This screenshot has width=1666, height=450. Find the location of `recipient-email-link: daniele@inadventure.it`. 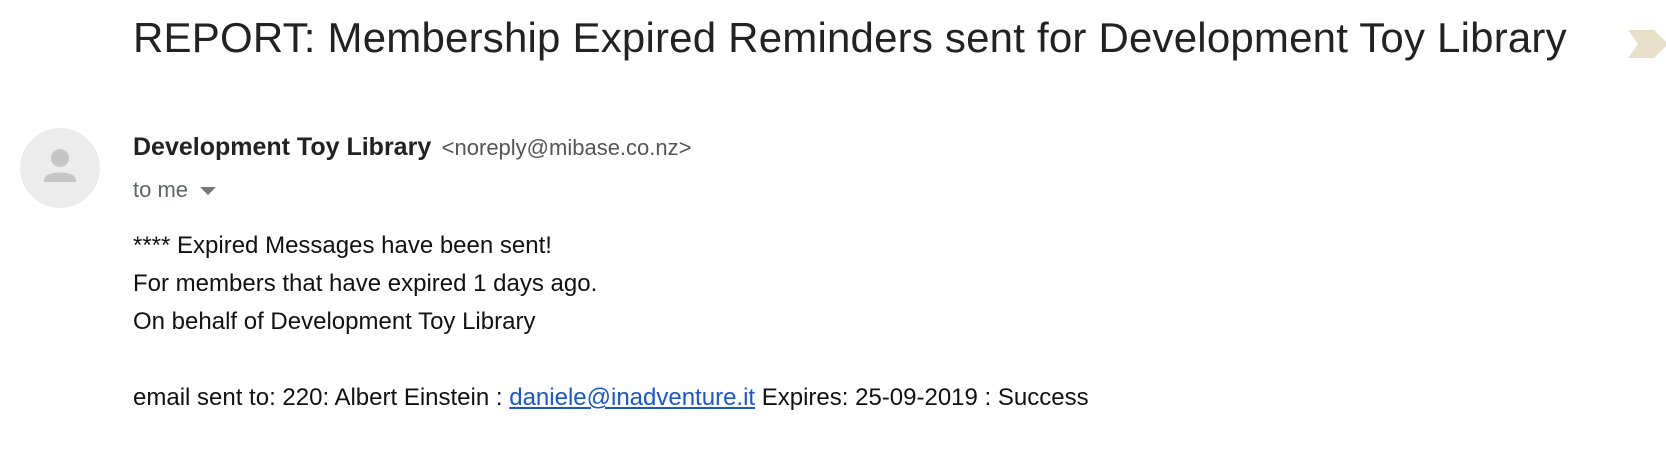

recipient-email-link: daniele@inadventure.it is located at coordinates (632, 397).